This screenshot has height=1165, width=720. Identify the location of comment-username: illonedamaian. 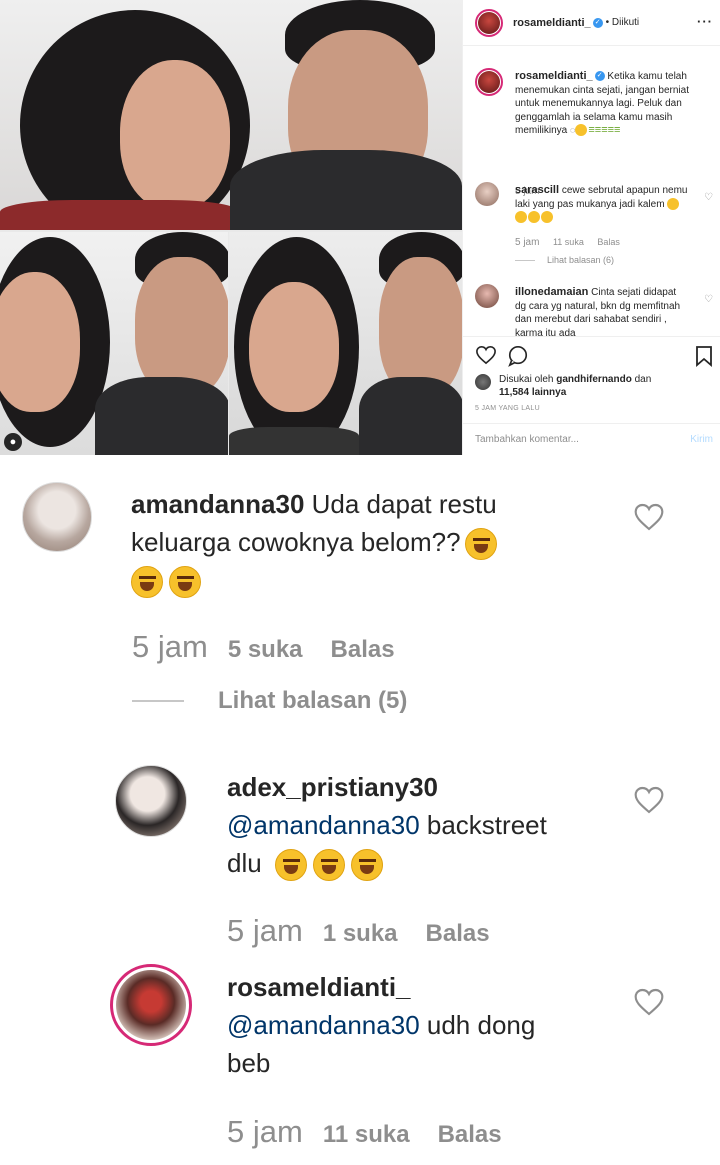
(551, 292).